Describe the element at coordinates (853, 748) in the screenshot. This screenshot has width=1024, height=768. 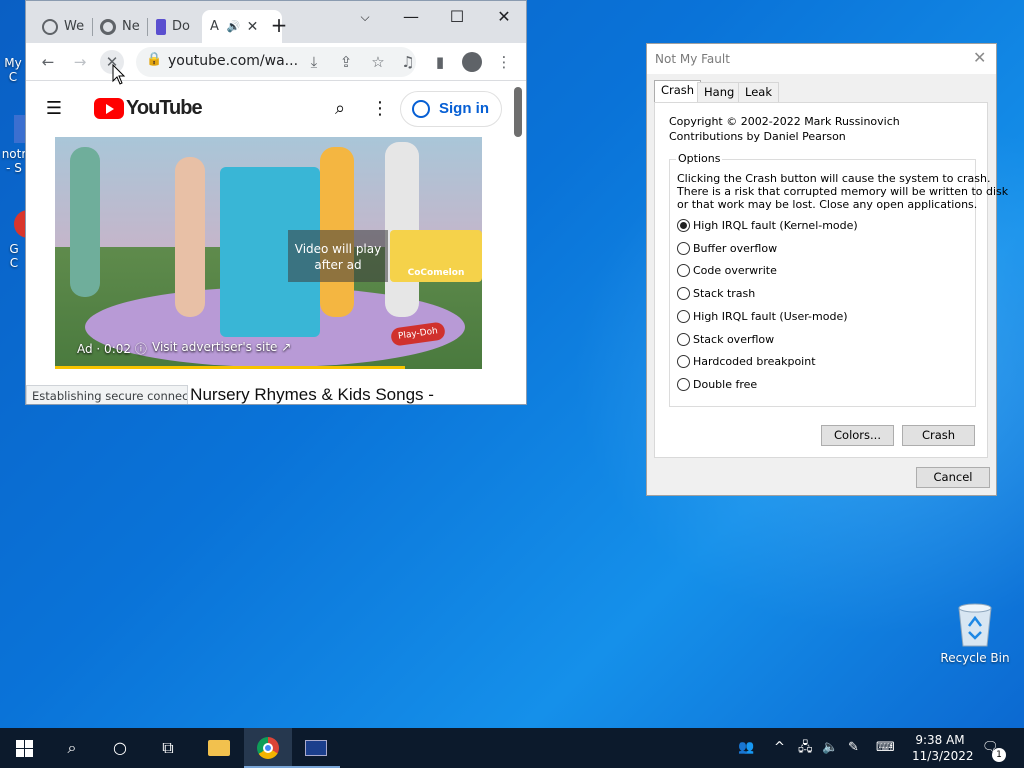
I see `pen-icon: ✎` at that location.